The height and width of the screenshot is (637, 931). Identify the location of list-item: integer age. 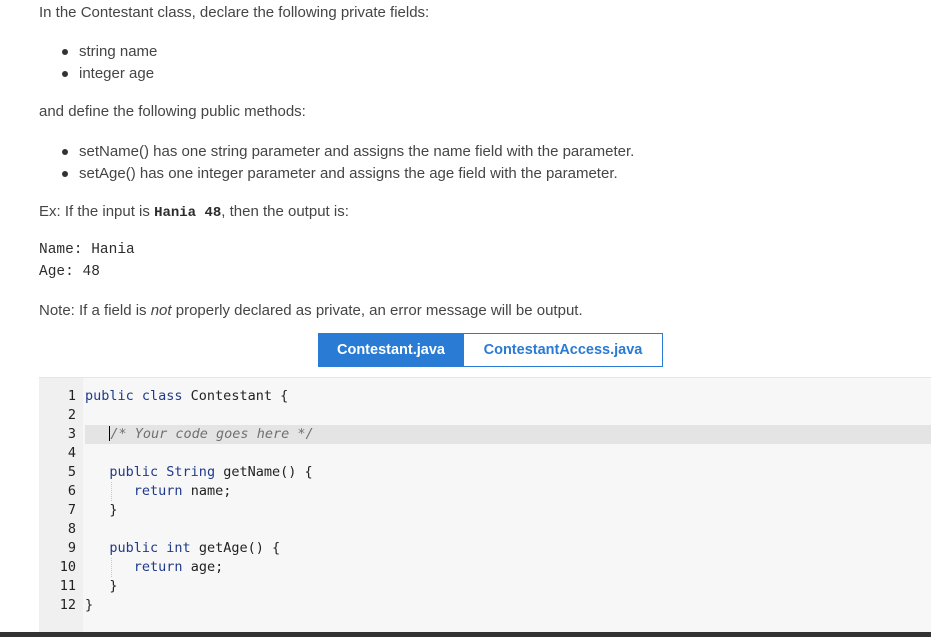
(98, 74).